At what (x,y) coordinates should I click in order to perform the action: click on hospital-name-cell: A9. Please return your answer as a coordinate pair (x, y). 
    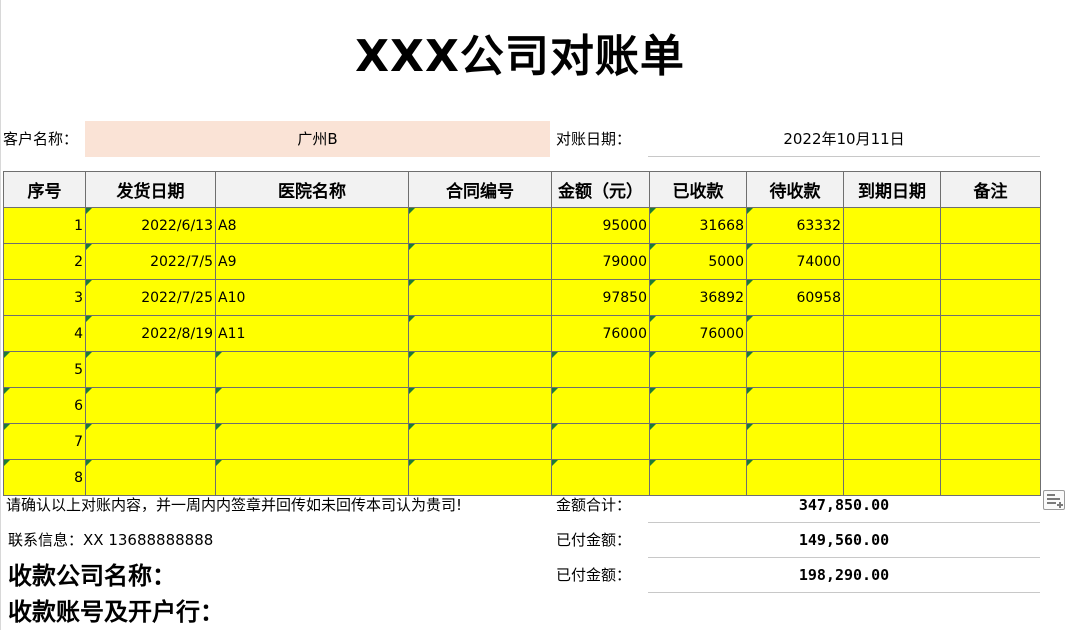
    Looking at the image, I should click on (312, 261).